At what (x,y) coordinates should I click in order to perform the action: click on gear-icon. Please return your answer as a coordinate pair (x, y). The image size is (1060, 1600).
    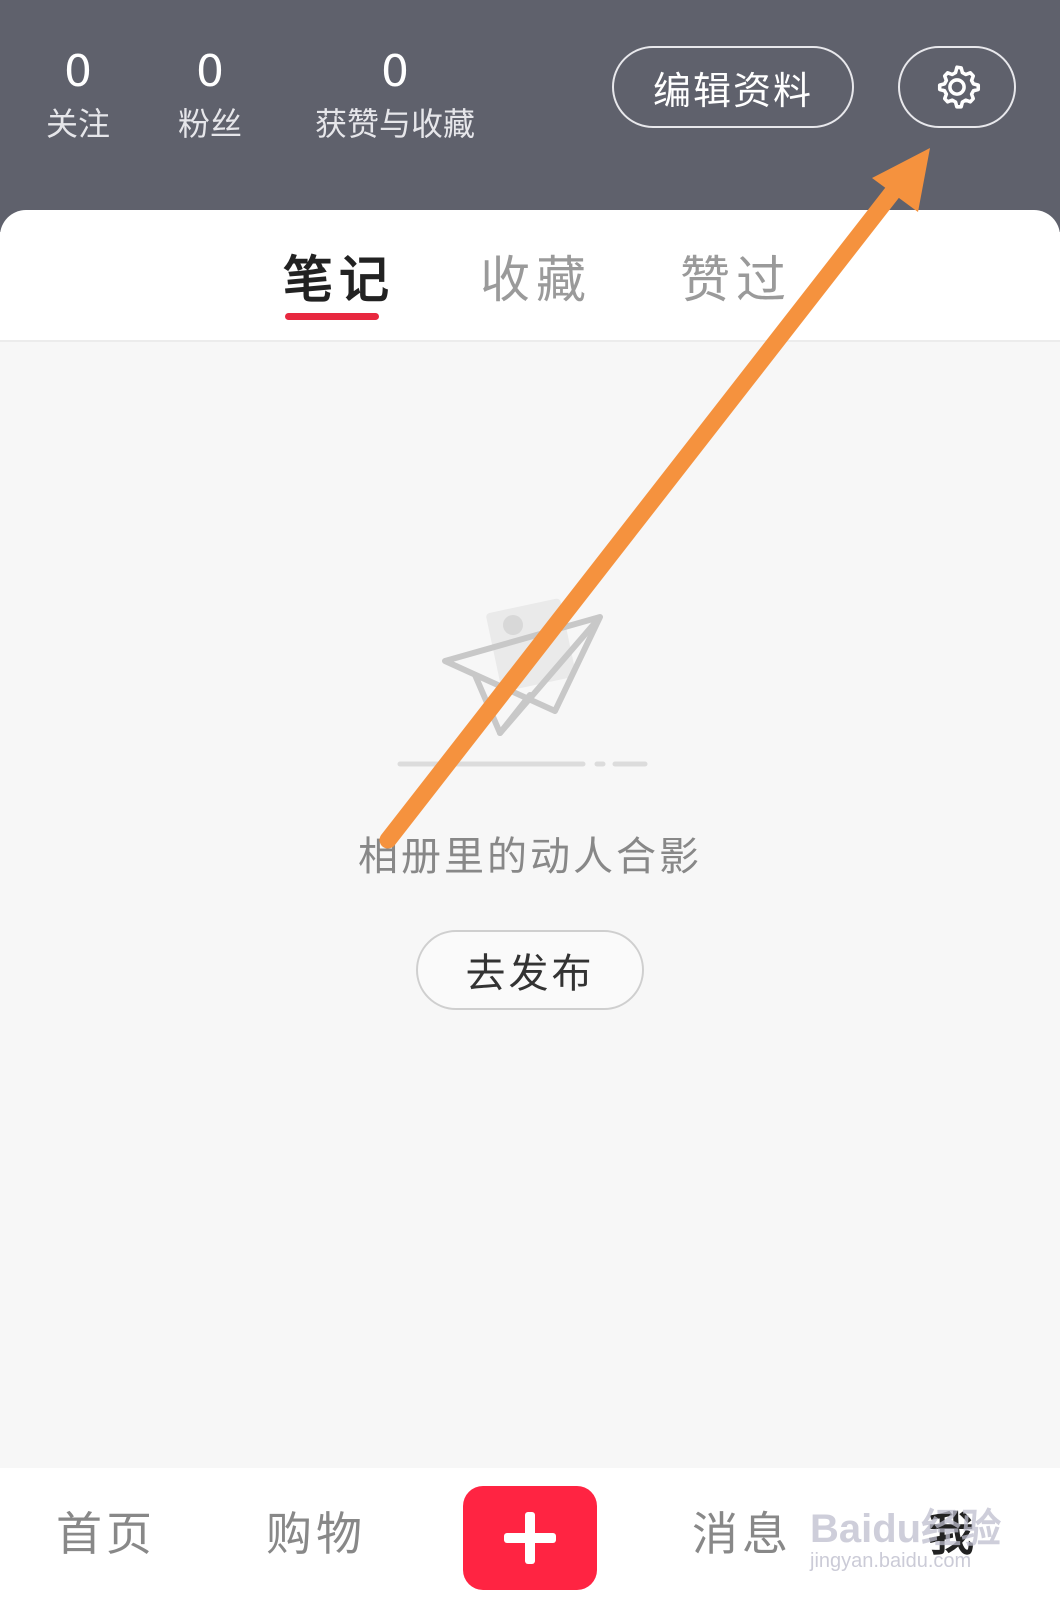
    Looking at the image, I should click on (959, 87).